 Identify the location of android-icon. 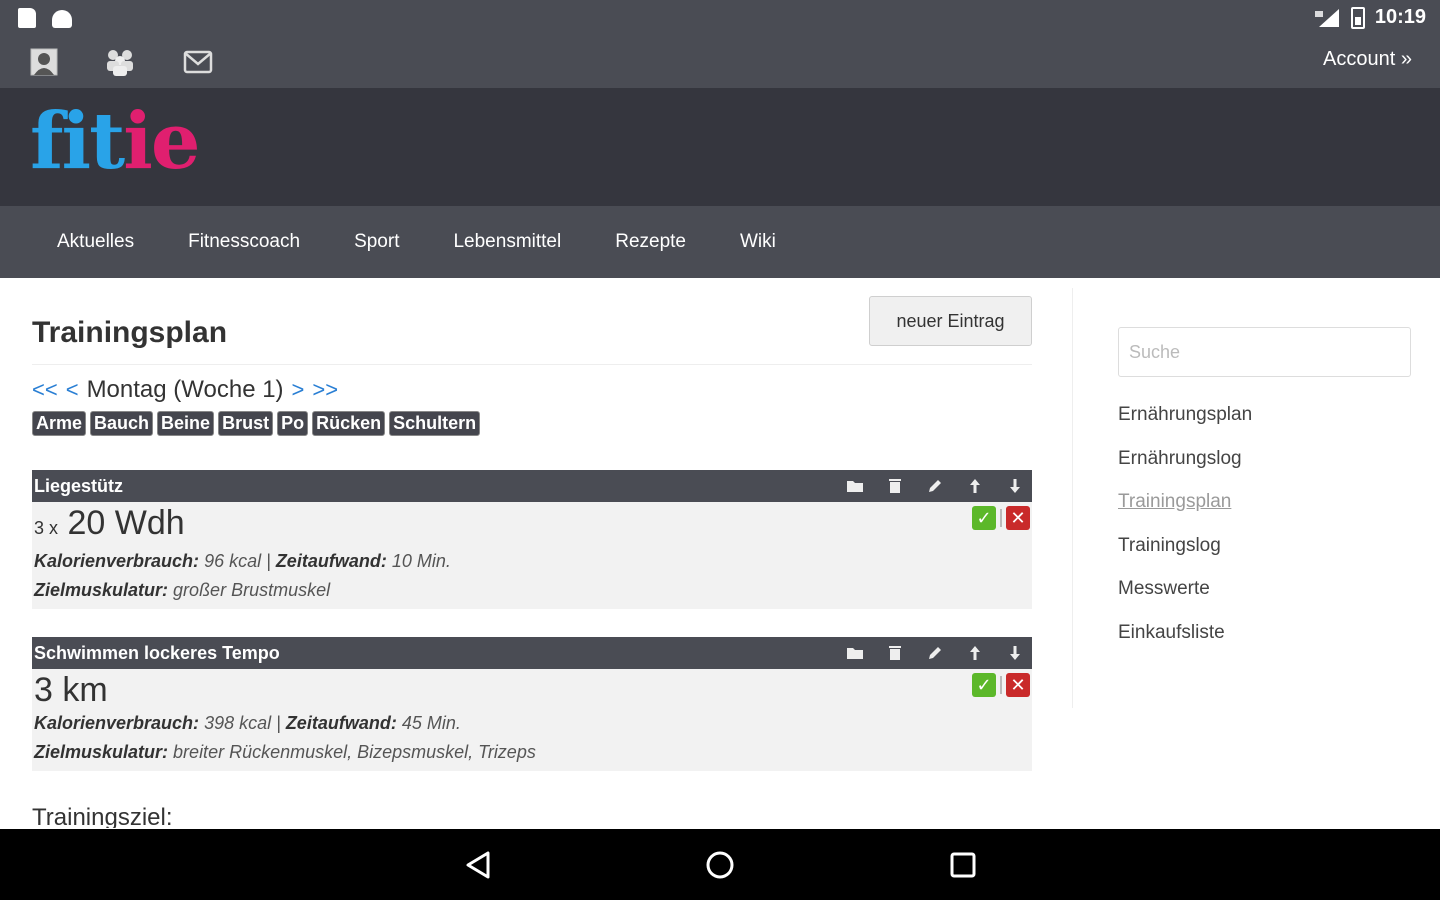
(62, 19).